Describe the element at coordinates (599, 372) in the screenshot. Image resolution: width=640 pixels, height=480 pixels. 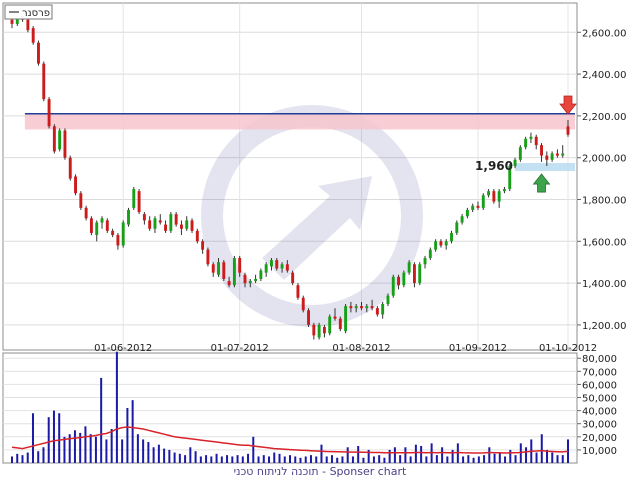
I see `volume-ytick-label: 70,000` at that location.